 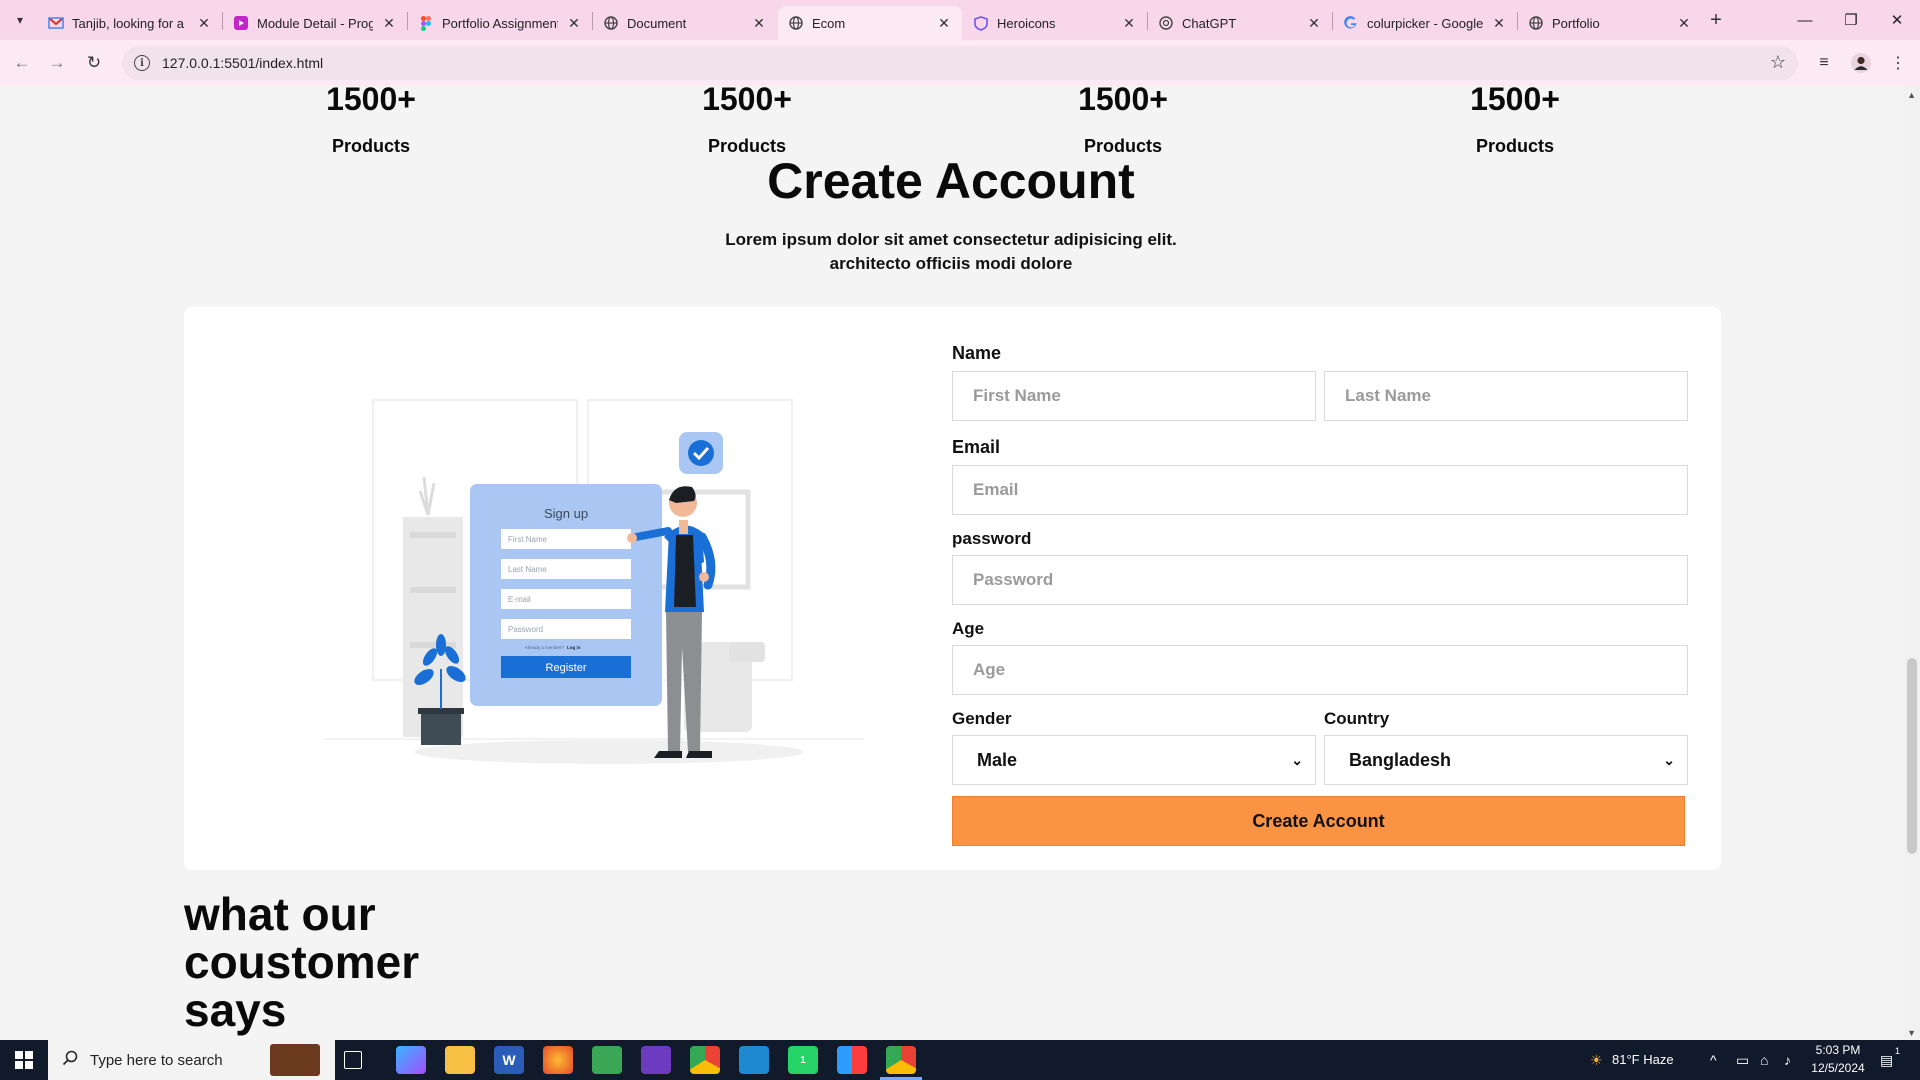 What do you see at coordinates (1838, 1050) in the screenshot?
I see `clock-time: 5:03 PM` at bounding box center [1838, 1050].